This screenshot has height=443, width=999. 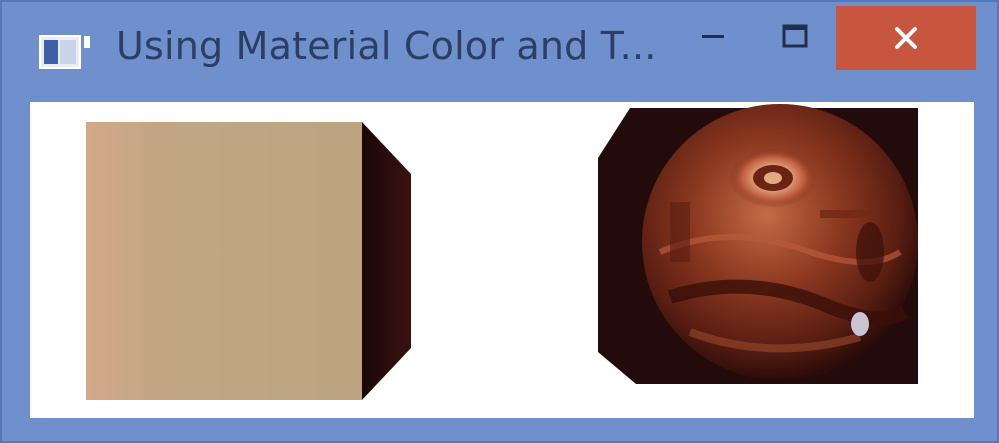 I want to click on minimize-button, so click(x=713, y=36).